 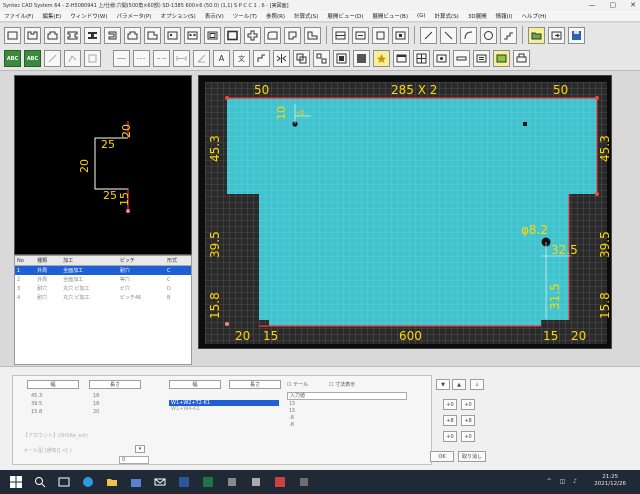 What do you see at coordinates (214, 16) in the screenshot?
I see `menu-view: 表示(V)` at bounding box center [214, 16].